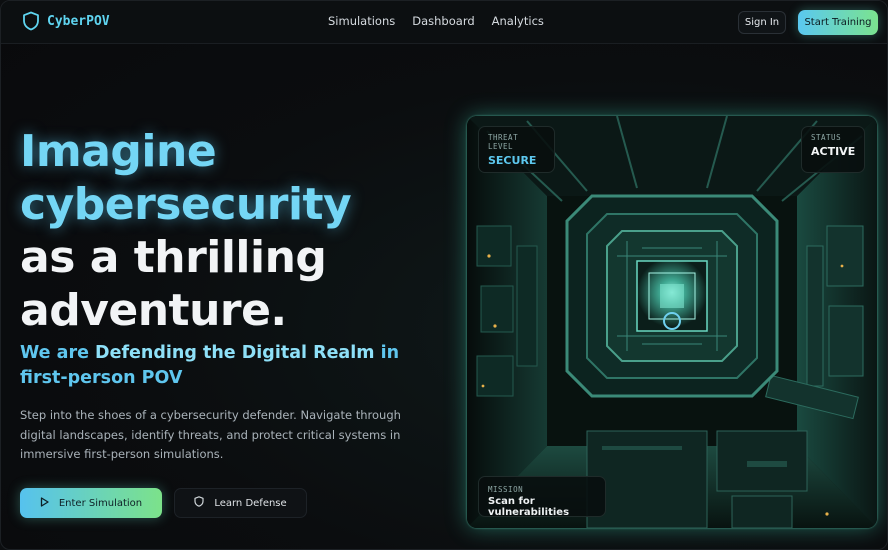  Describe the element at coordinates (503, 142) in the screenshot. I see `threat-level-key: THREAT LEVEL` at that location.